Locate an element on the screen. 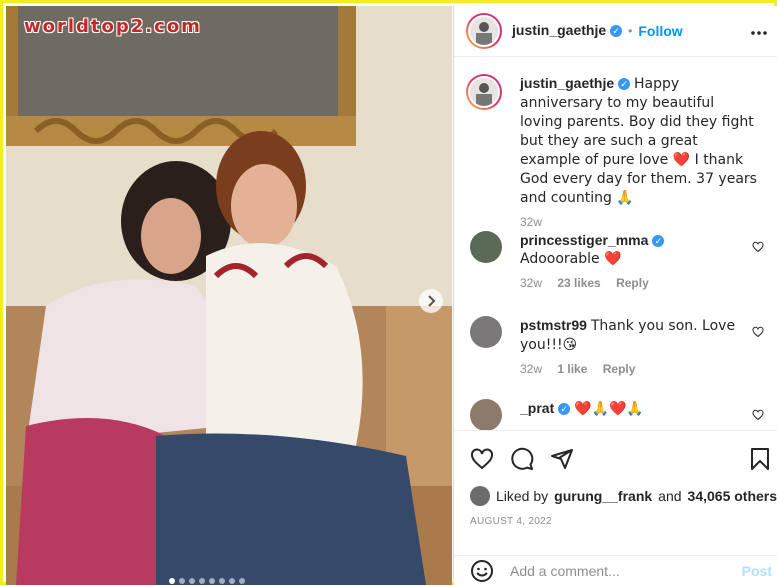  post-header: justin_gaethje ✓ • Follow is located at coordinates (615, 31).